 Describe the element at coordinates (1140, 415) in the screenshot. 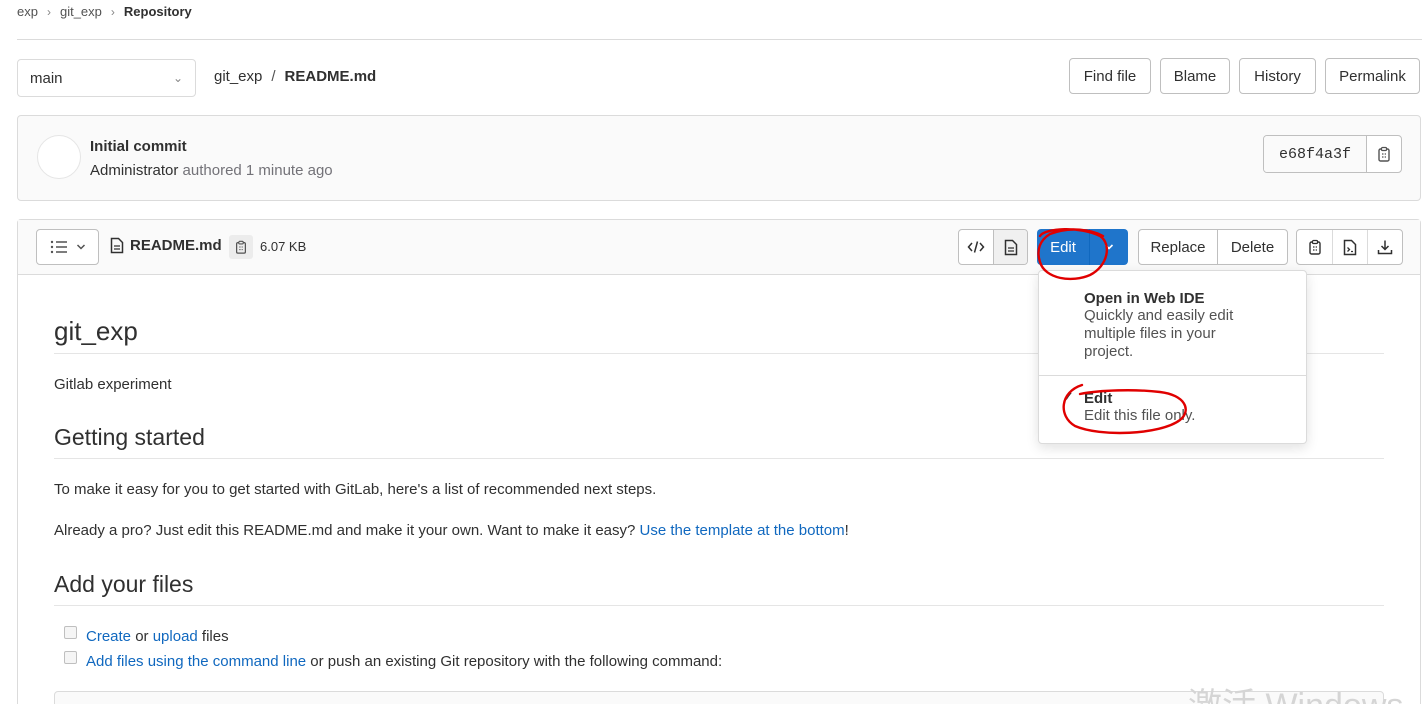

I see `menu-item-description: Edit this file only.` at that location.